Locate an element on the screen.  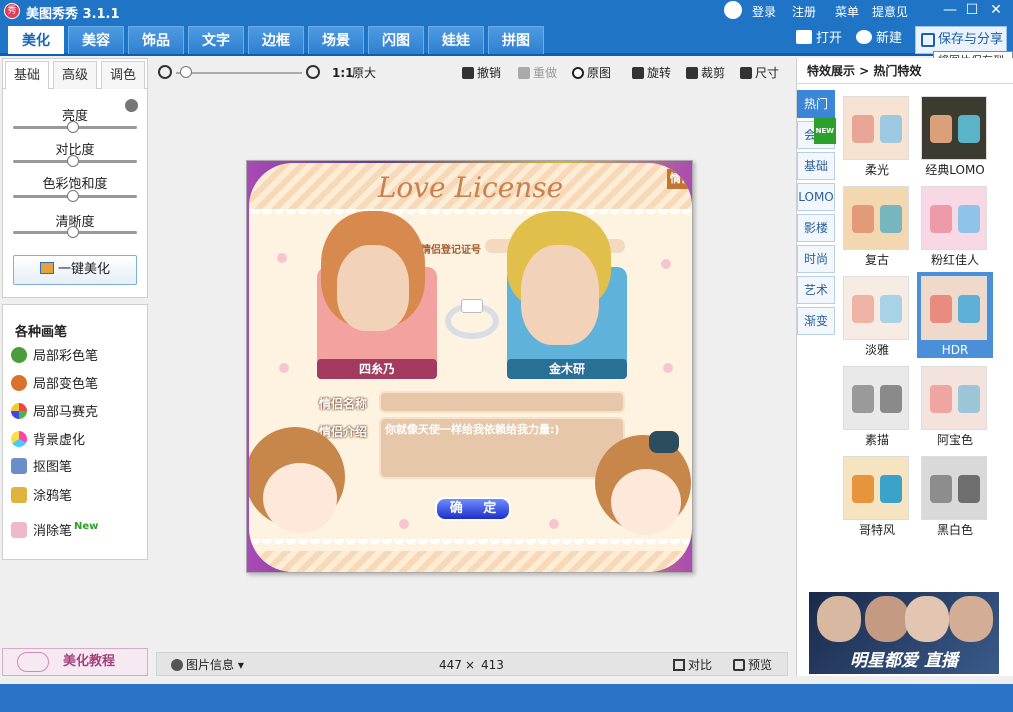
effect-pink-lady: 粉红佳人 is located at coordinates (955, 225).